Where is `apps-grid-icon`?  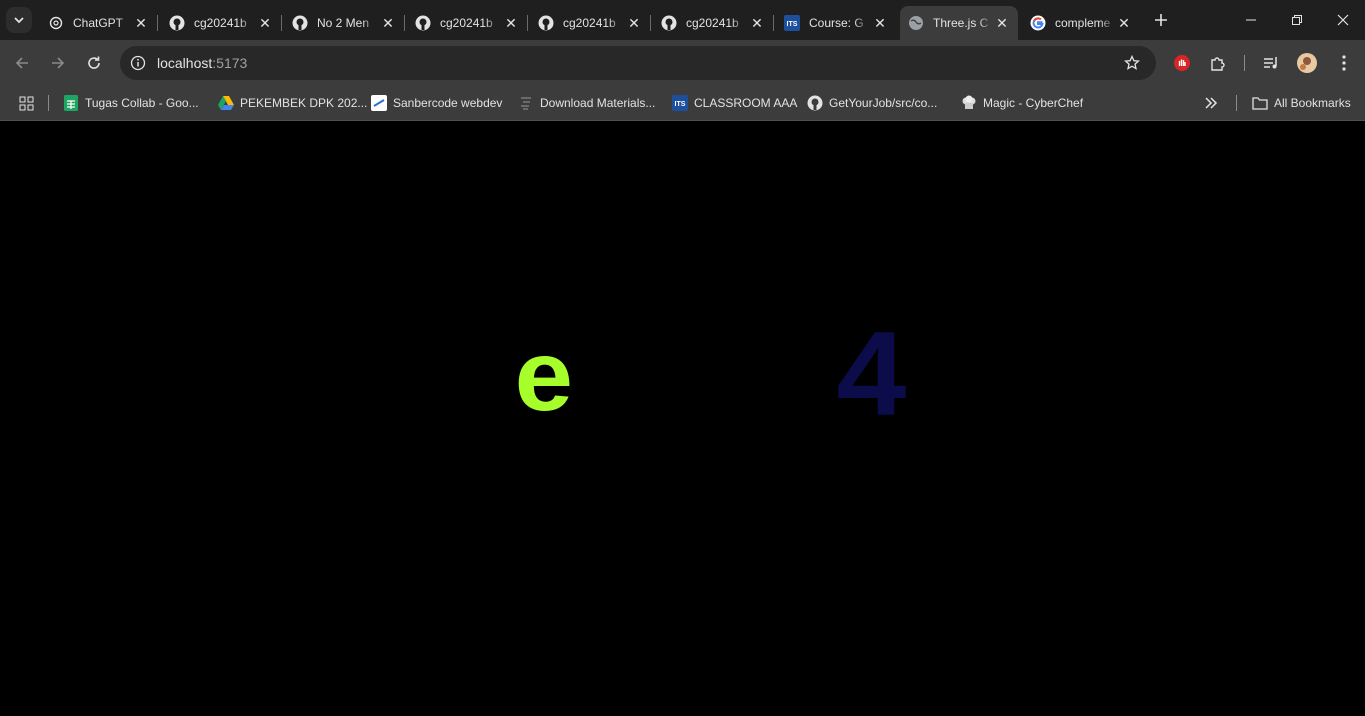 apps-grid-icon is located at coordinates (26, 103).